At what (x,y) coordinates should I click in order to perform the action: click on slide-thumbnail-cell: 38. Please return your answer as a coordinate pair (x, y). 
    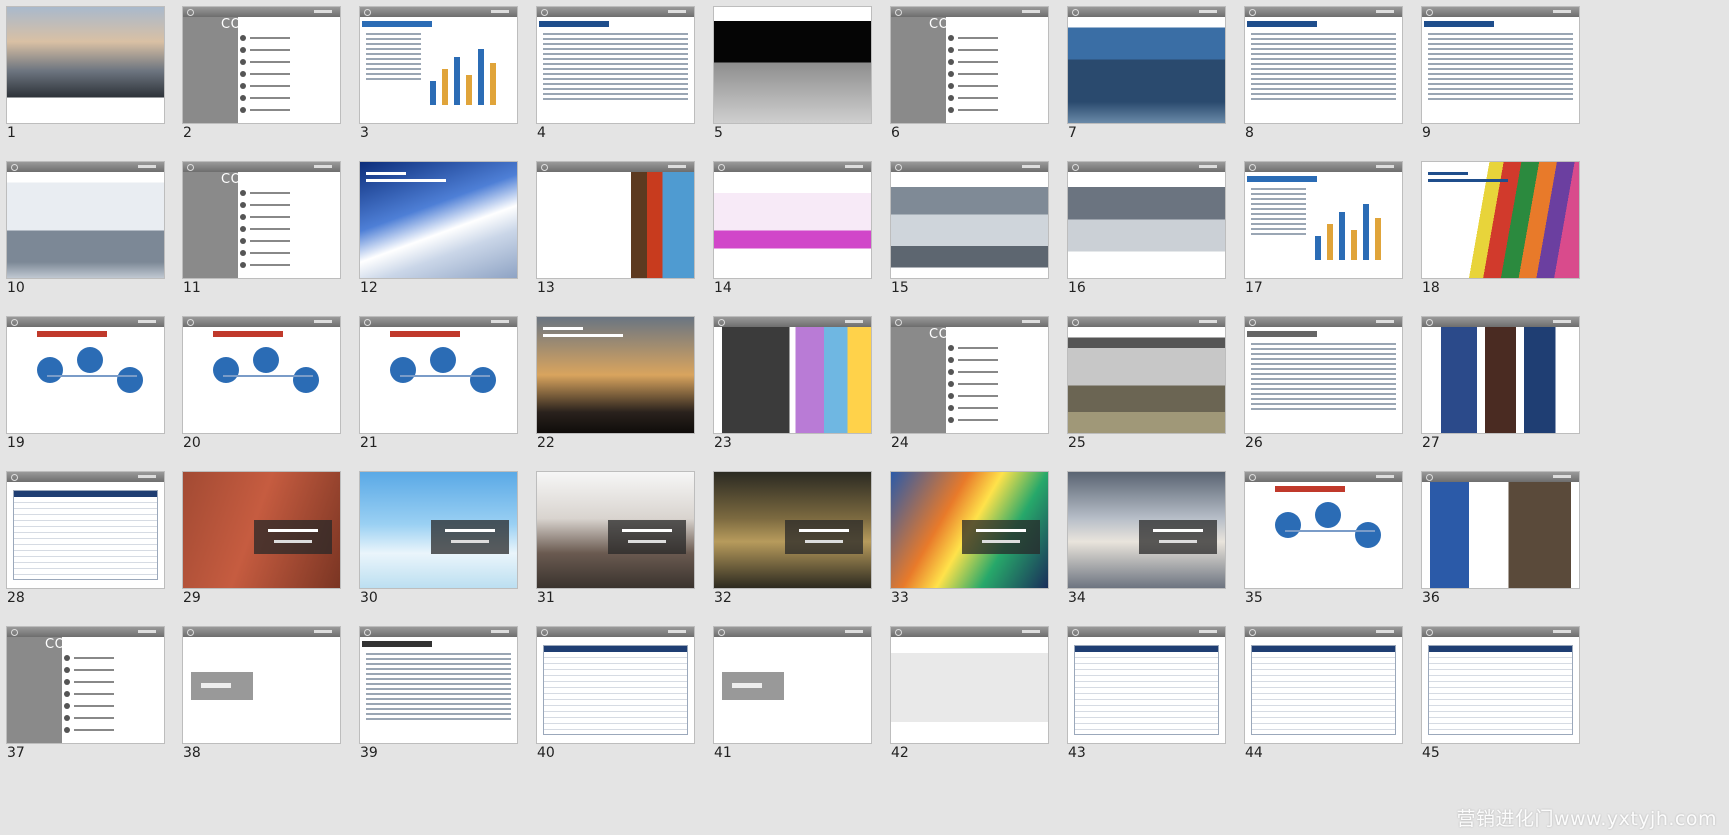
    Looking at the image, I should click on (258, 691).